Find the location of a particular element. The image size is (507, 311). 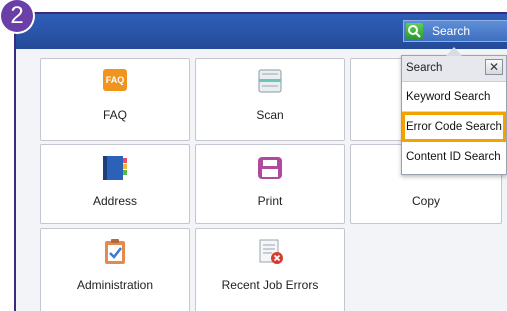

menu-item-keyword-search: Keyword Search is located at coordinates (454, 97).